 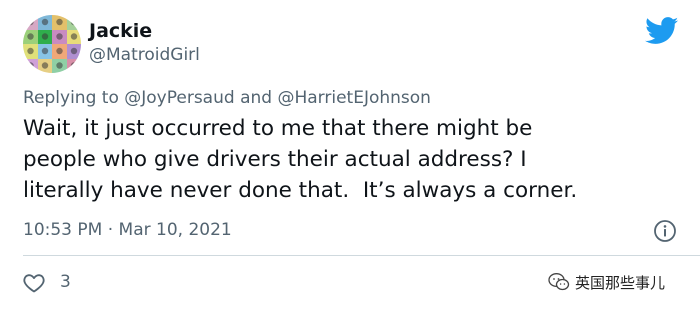 What do you see at coordinates (74, 98) in the screenshot?
I see `replying-to-label: Replying to` at bounding box center [74, 98].